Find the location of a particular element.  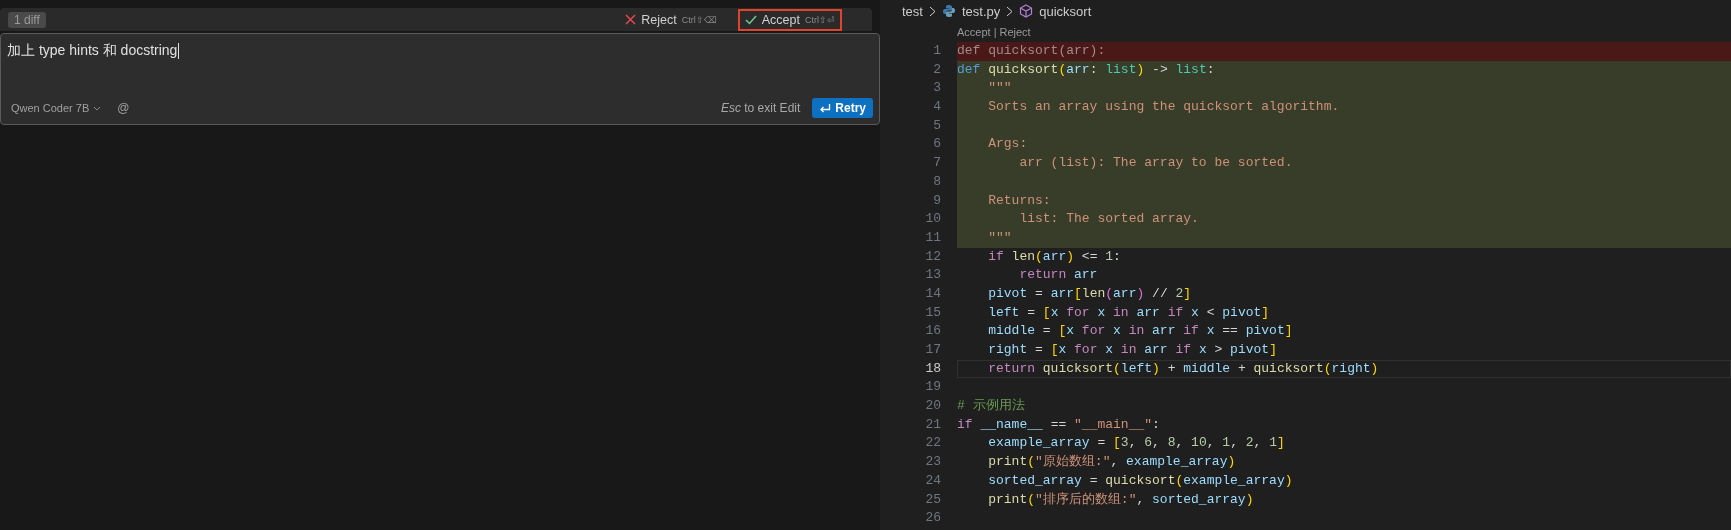

breadcrumb-item: test is located at coordinates (912, 11).